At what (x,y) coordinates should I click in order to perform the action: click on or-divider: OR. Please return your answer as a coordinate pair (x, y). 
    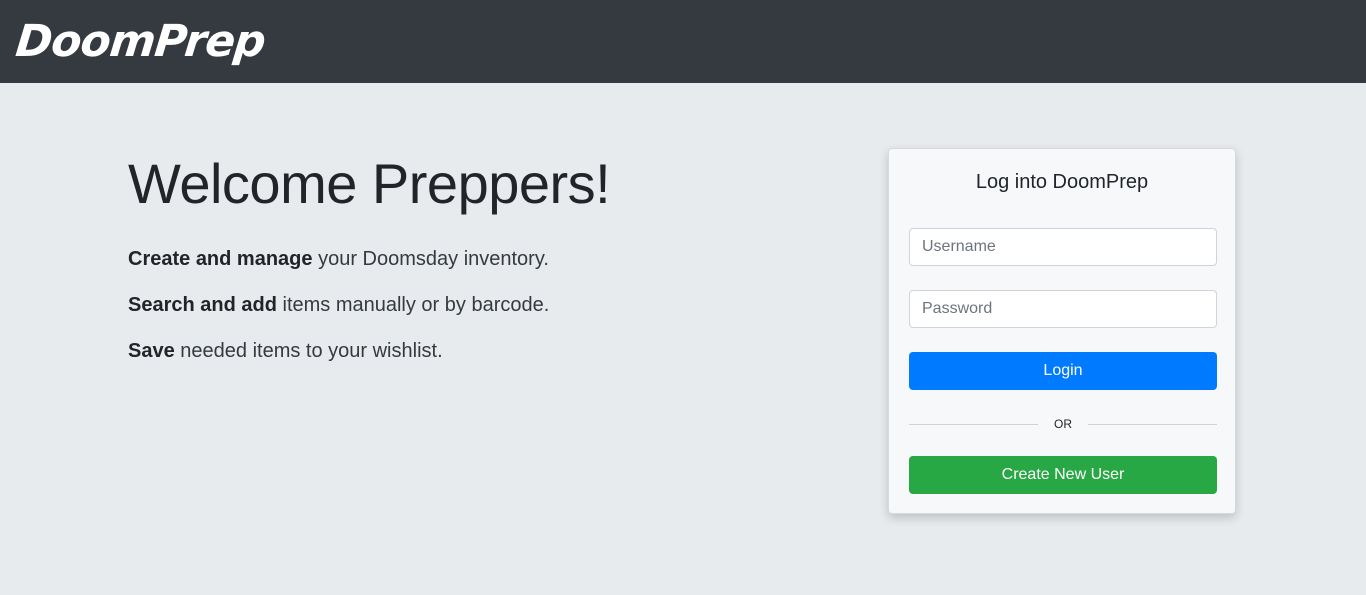
    Looking at the image, I should click on (1063, 424).